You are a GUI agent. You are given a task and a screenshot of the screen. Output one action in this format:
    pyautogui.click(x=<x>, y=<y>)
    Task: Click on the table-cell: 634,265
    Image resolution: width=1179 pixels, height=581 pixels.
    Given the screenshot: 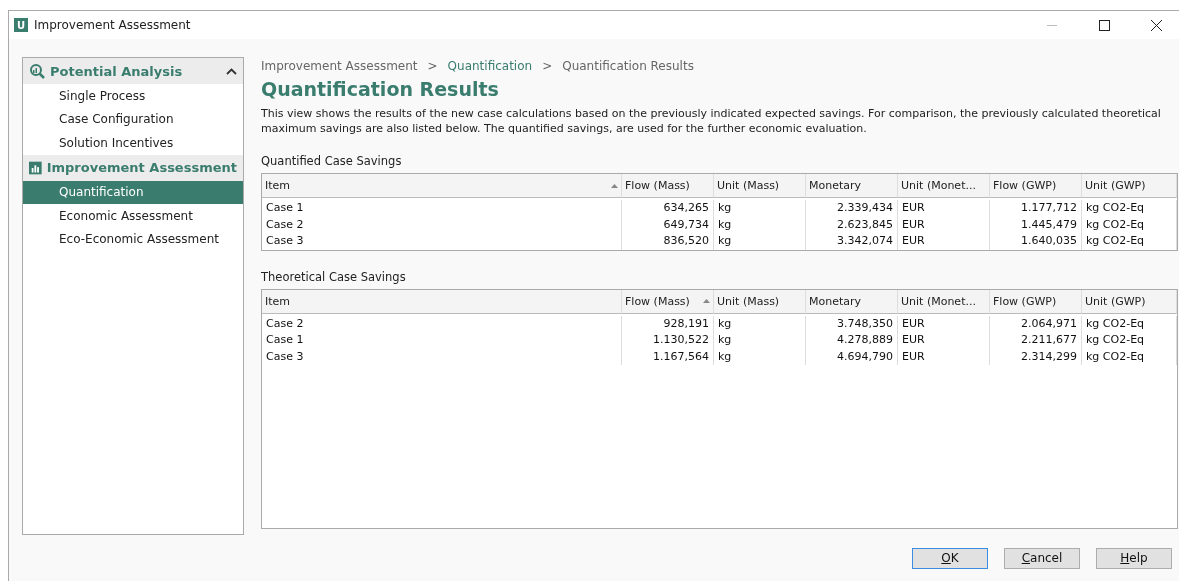 What is the action you would take?
    pyautogui.click(x=668, y=208)
    